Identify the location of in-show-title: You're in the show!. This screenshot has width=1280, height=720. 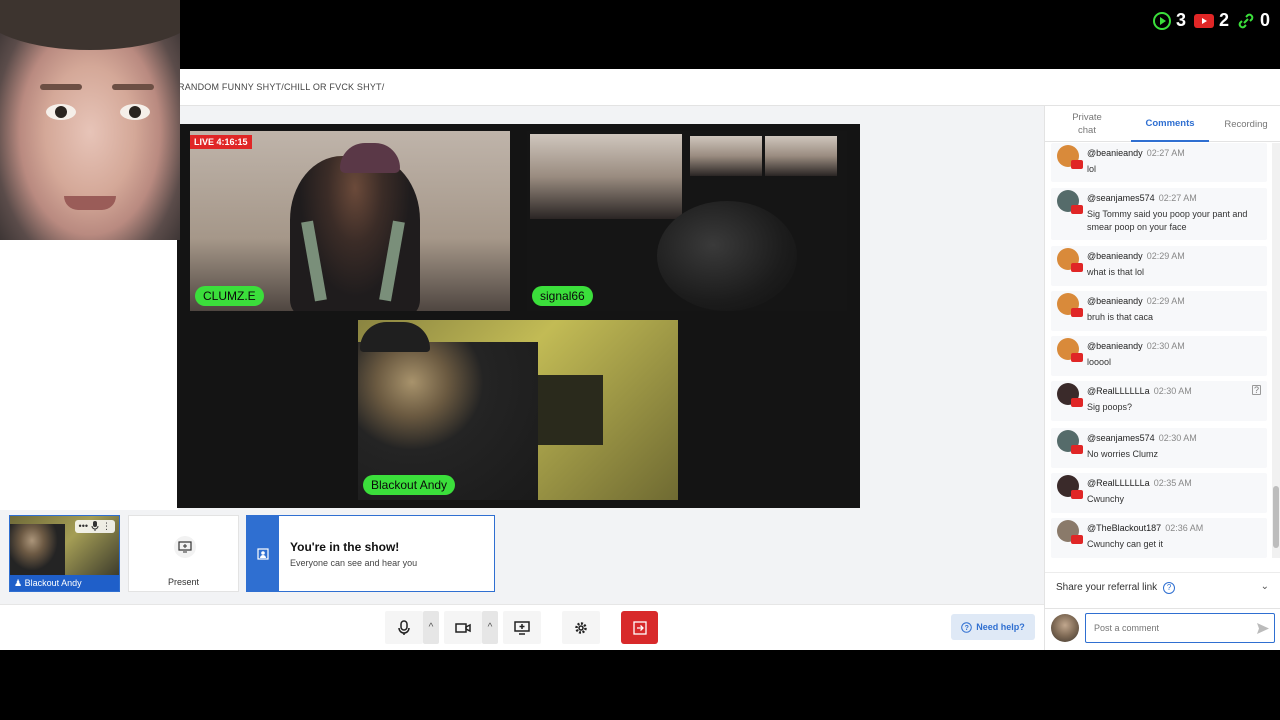
(345, 547).